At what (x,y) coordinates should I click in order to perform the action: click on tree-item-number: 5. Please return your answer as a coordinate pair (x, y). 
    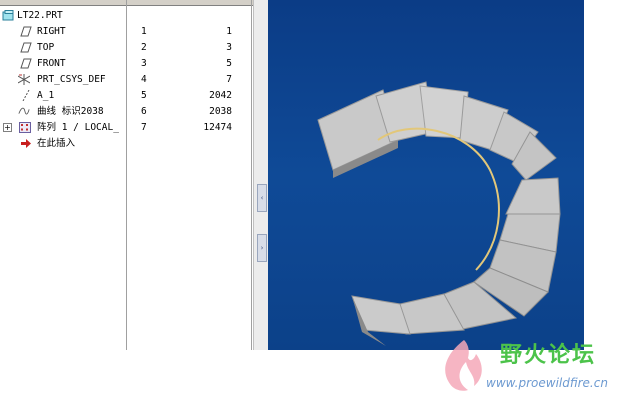
    Looking at the image, I should click on (144, 95).